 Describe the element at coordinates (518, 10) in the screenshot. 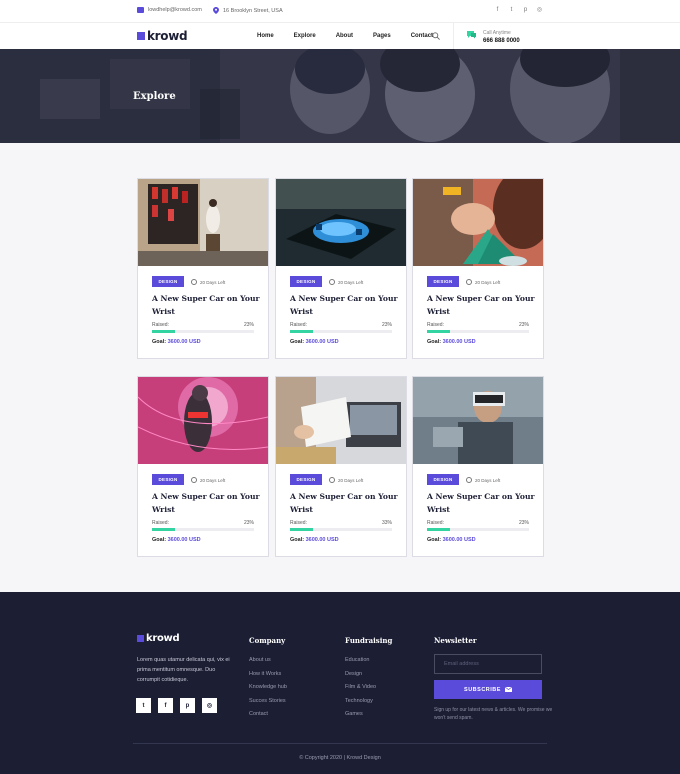

I see `topbar-social: f t p ◎` at that location.